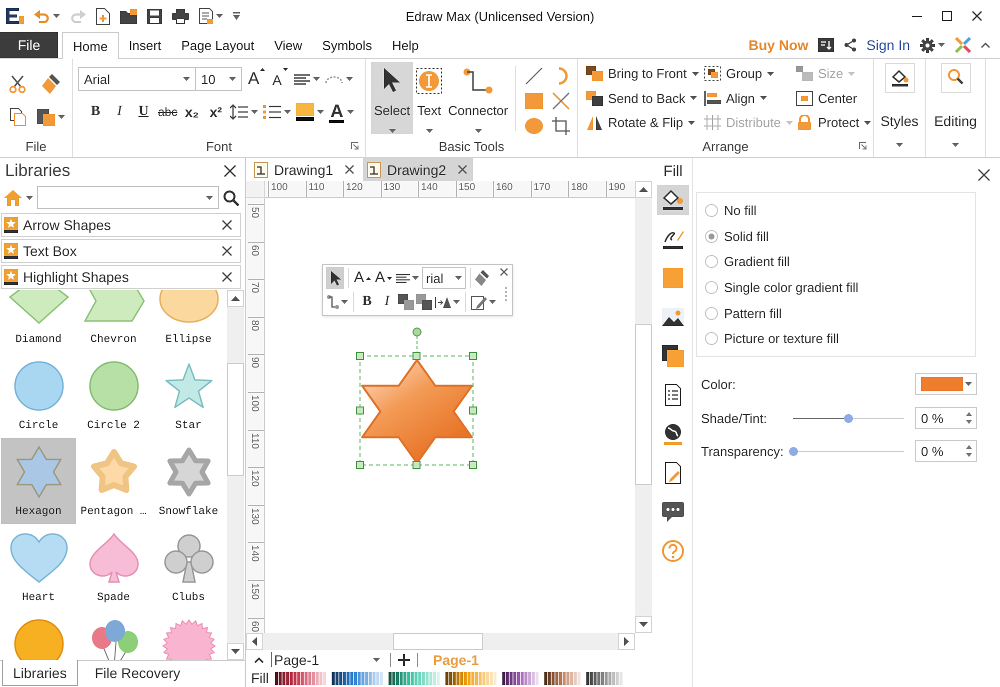  I want to click on document-tab: Drawing1, so click(305, 169).